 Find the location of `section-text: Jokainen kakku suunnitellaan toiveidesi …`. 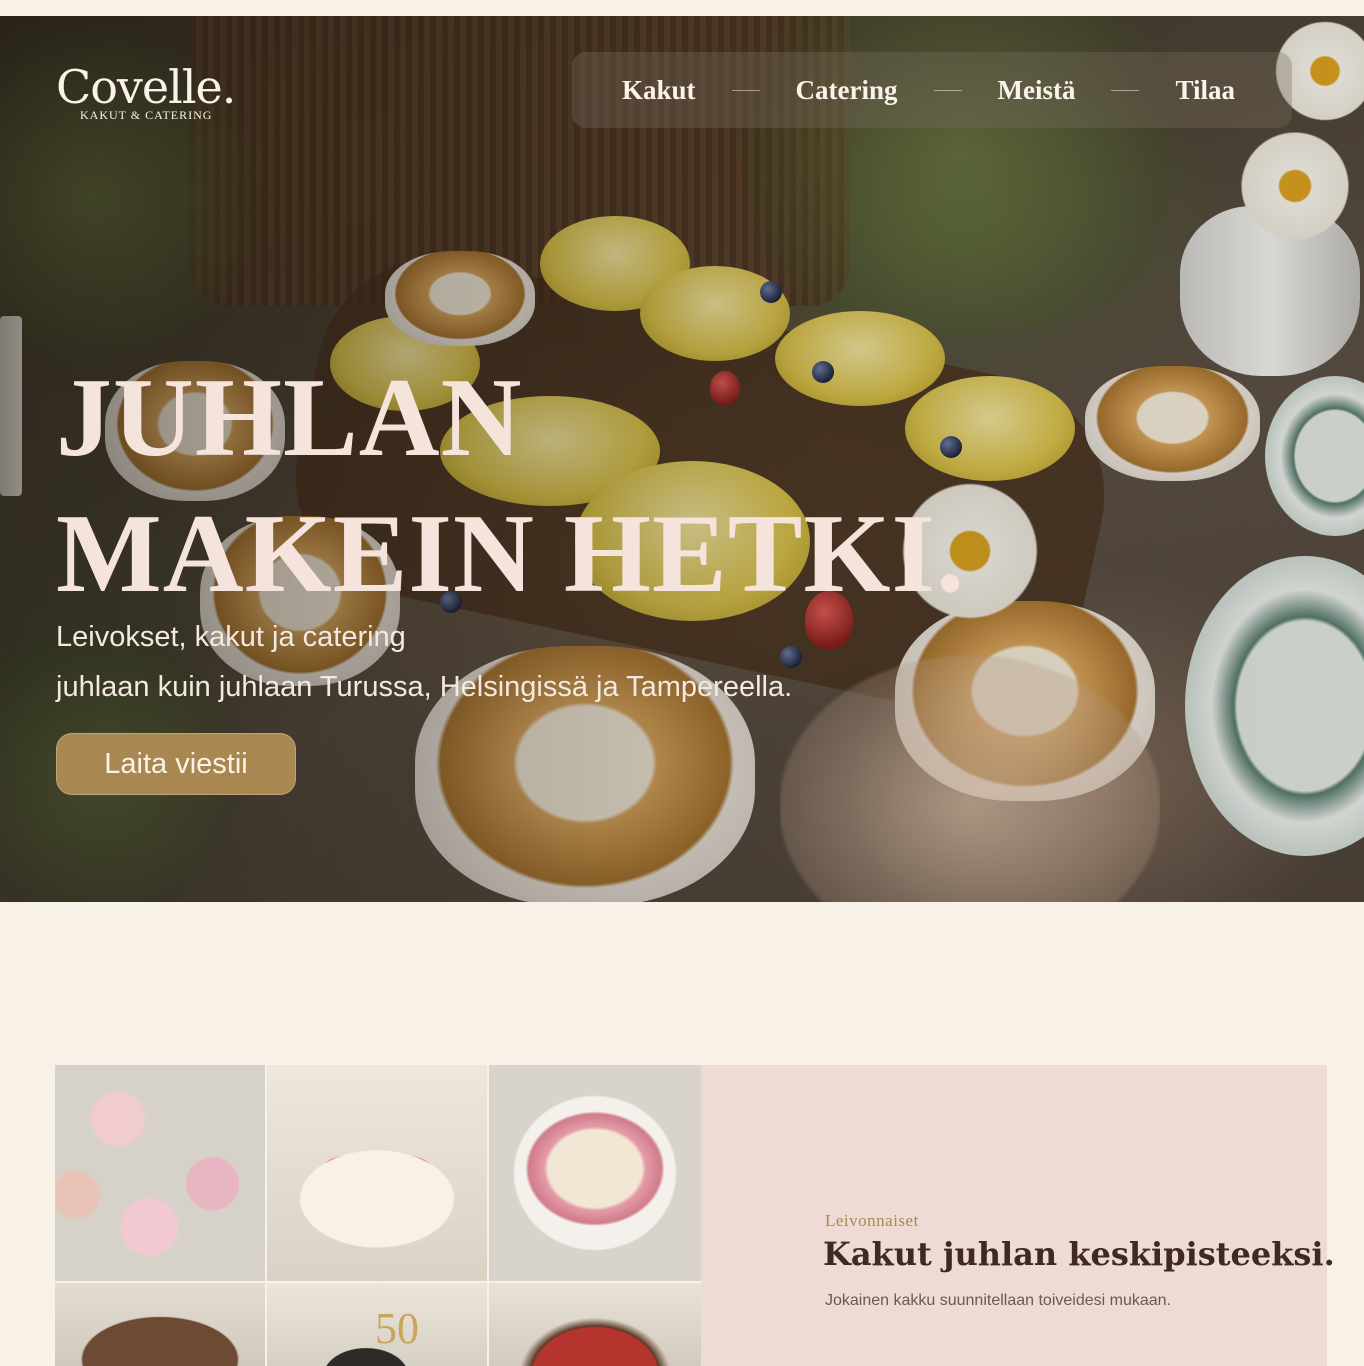

section-text: Jokainen kakku suunnitellaan toiveidesi … is located at coordinates (998, 1300).